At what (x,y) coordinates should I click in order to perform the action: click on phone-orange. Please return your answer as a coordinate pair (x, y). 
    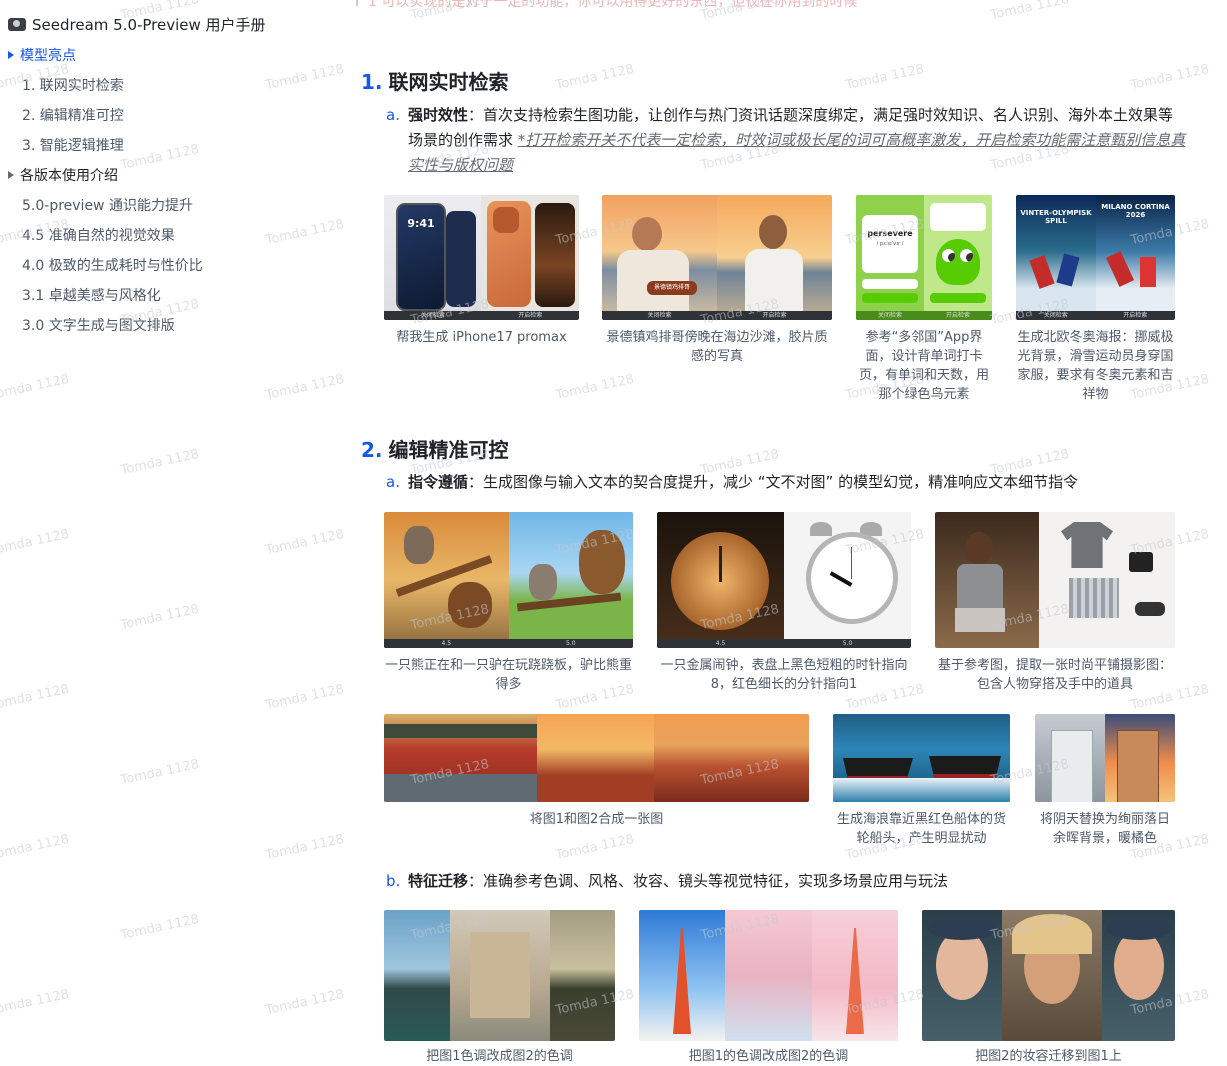
    Looking at the image, I should click on (509, 254).